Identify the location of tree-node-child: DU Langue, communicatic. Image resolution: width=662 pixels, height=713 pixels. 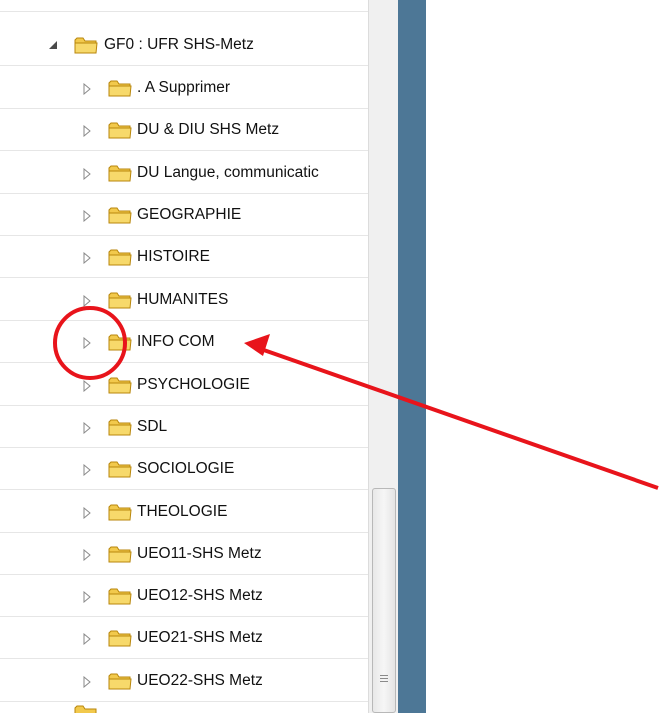
(184, 173).